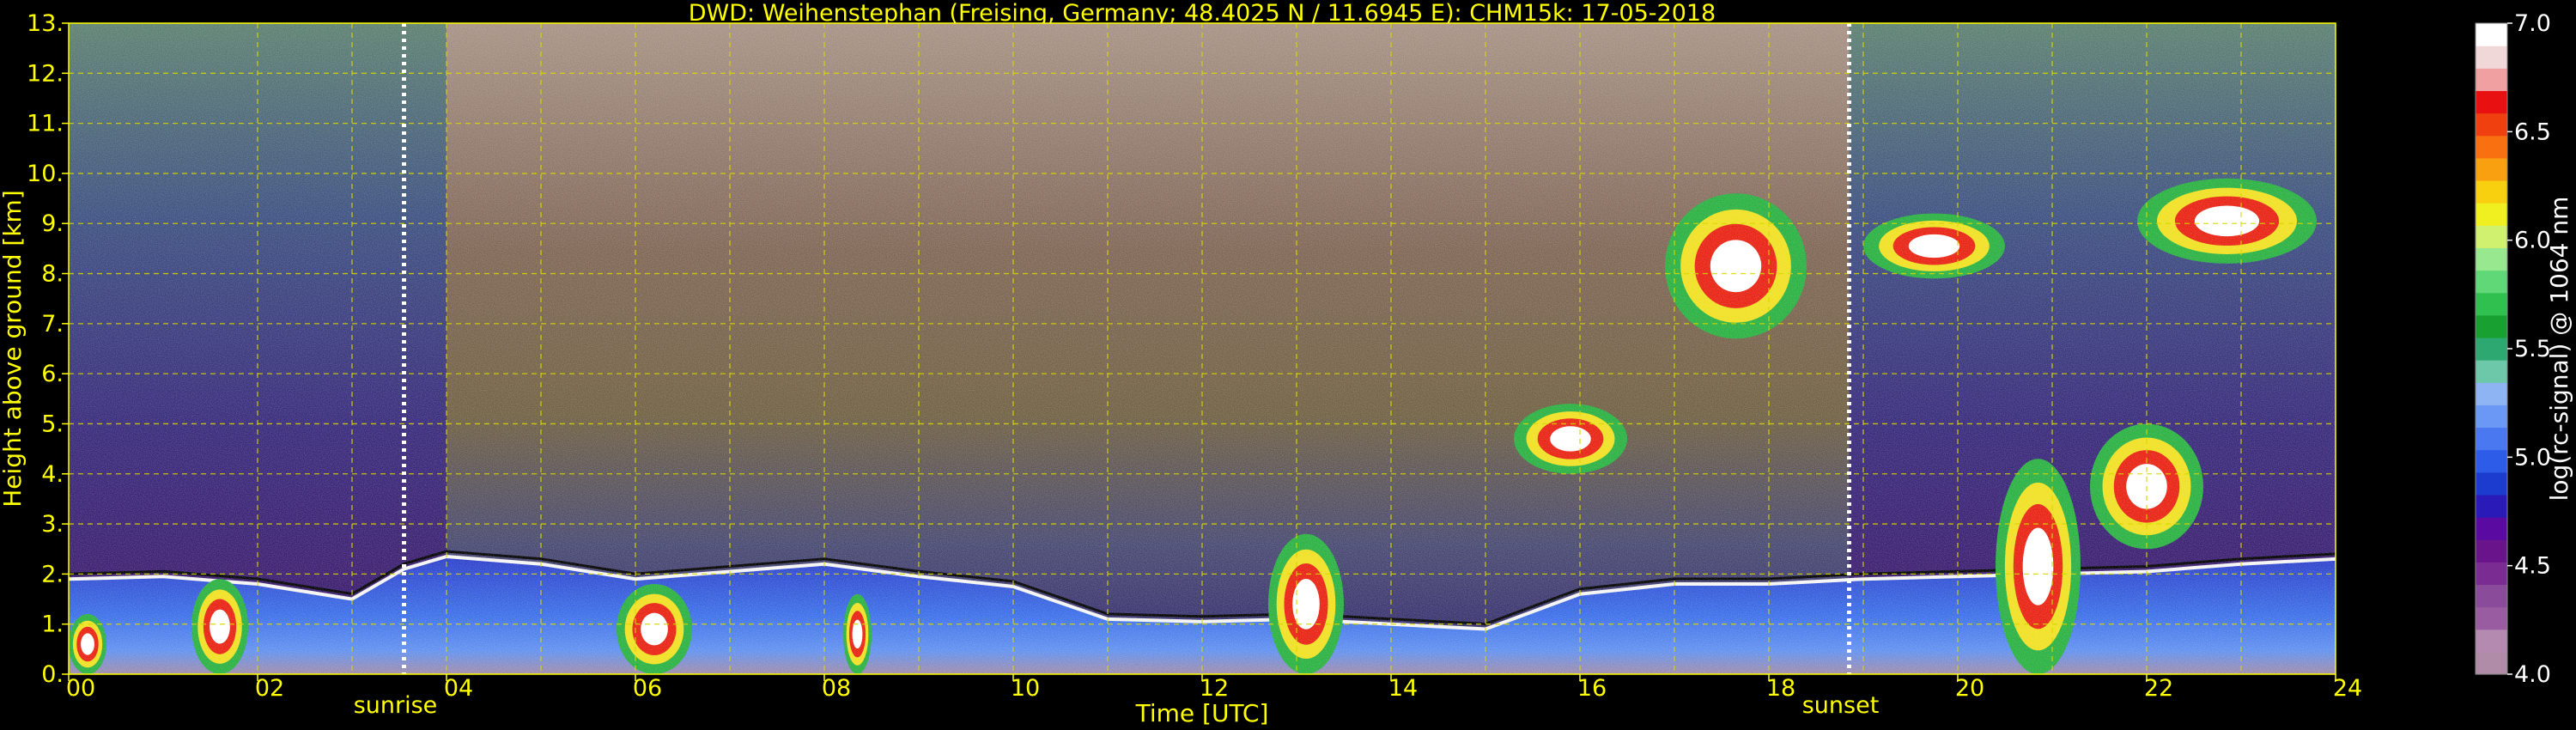 This screenshot has width=2576, height=730. What do you see at coordinates (2559, 349) in the screenshot?
I see `colorbar-label: log(rc-signal) @ 1064 nm` at bounding box center [2559, 349].